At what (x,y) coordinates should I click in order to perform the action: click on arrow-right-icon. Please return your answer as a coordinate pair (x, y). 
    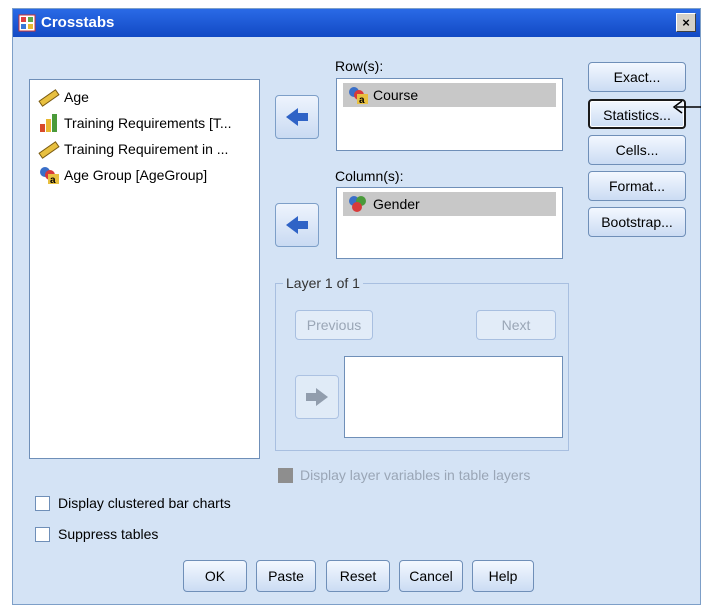
    Looking at the image, I should click on (317, 397).